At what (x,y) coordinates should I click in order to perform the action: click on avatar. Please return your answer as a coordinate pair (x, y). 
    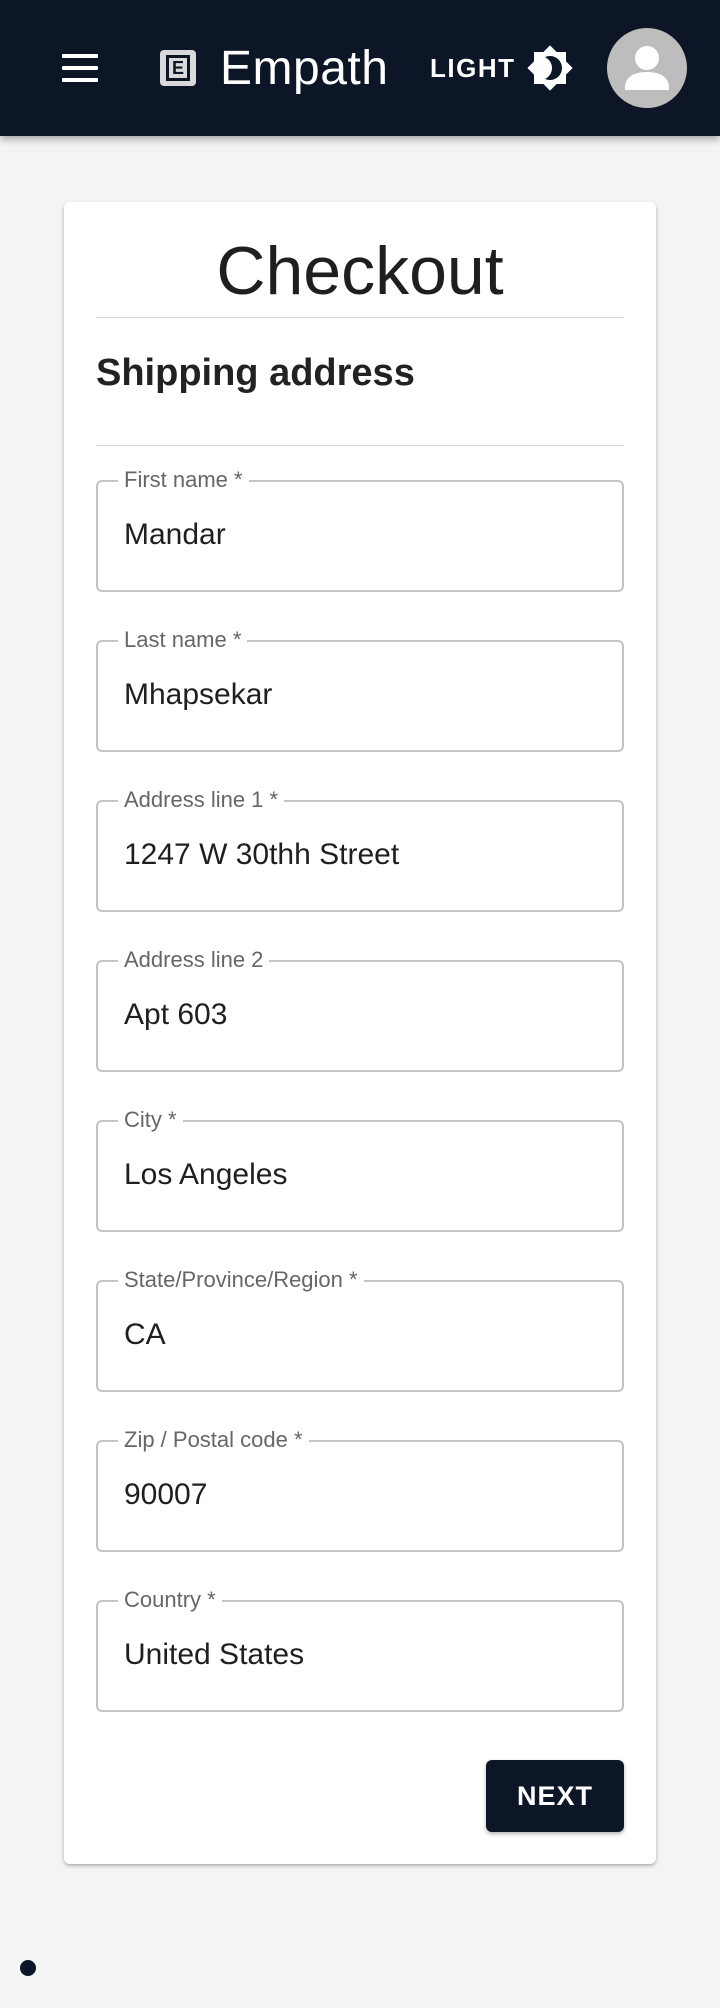
    Looking at the image, I should click on (647, 68).